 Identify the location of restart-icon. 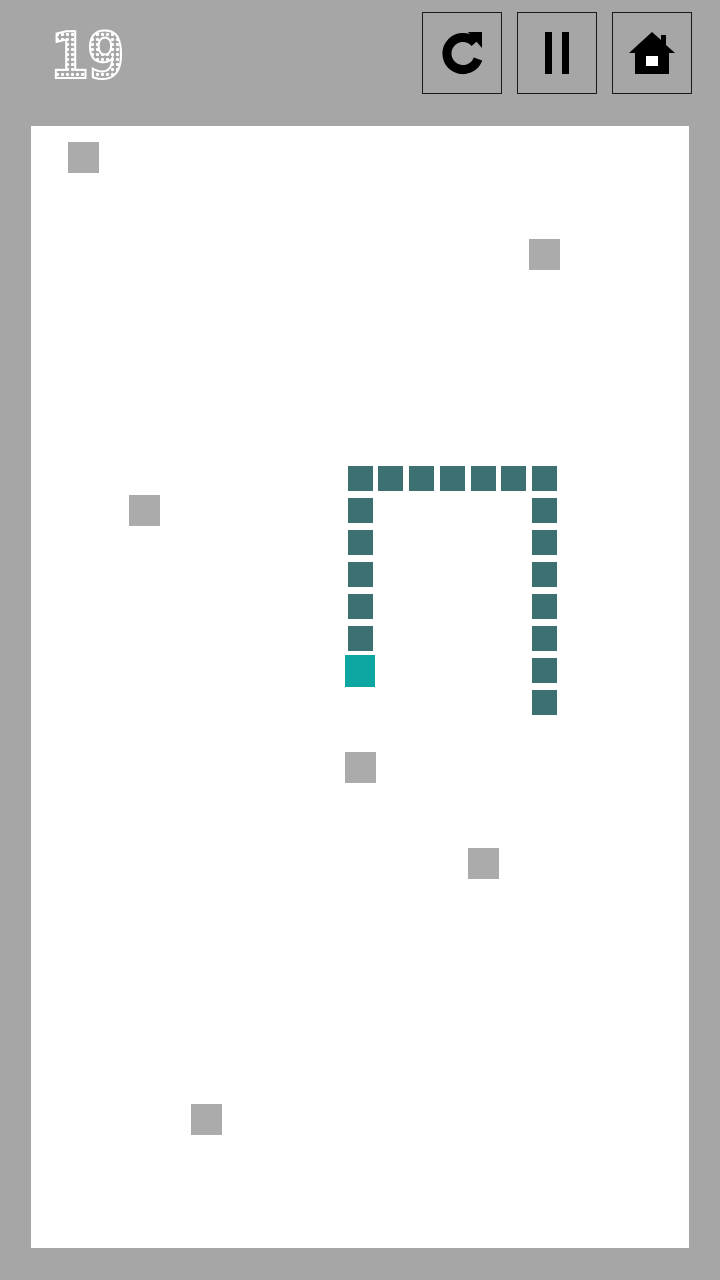
(462, 53).